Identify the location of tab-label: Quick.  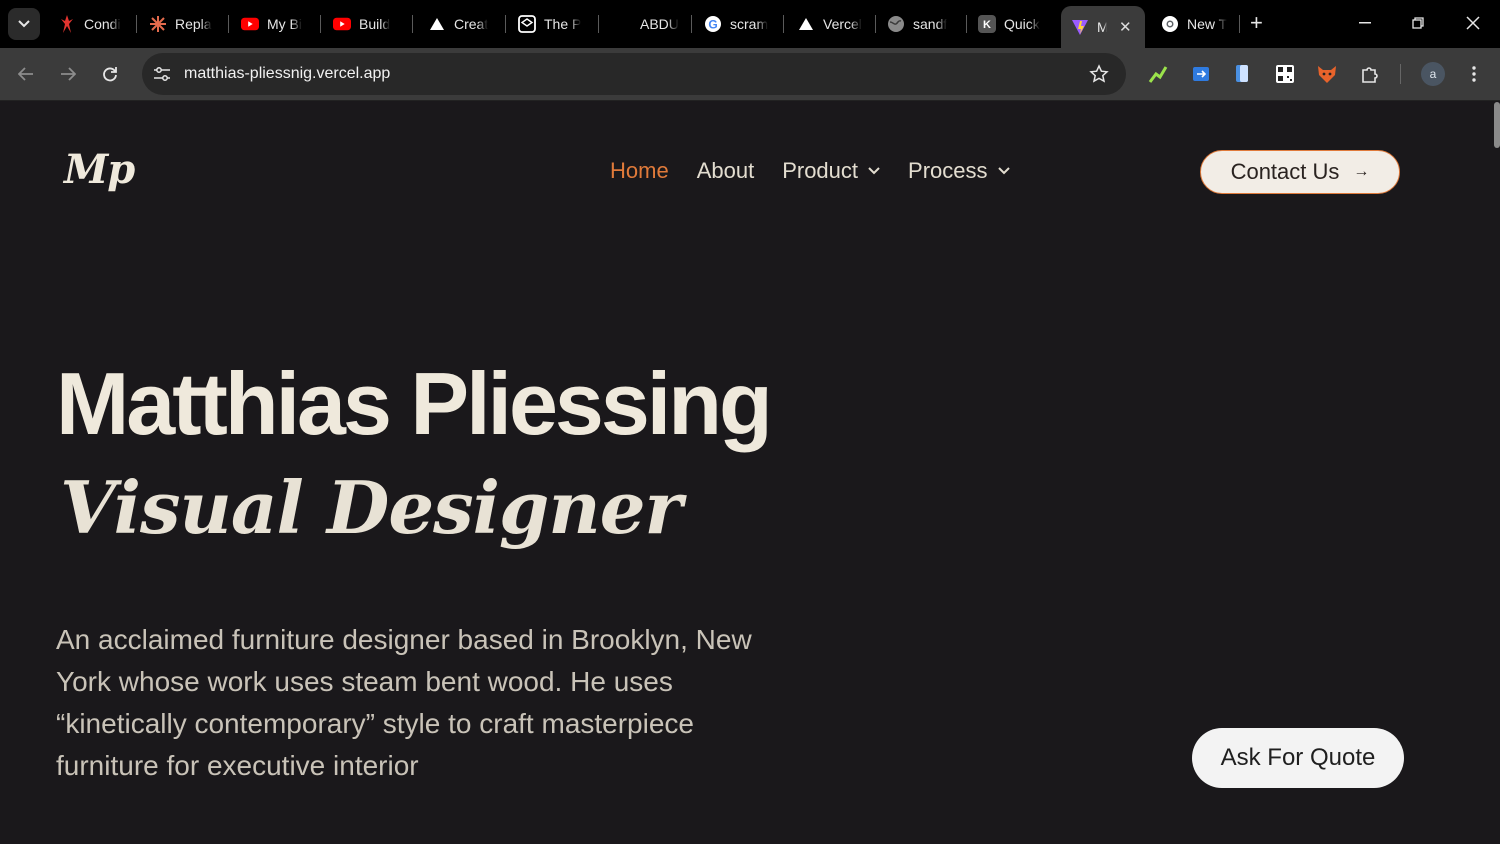
(1022, 24).